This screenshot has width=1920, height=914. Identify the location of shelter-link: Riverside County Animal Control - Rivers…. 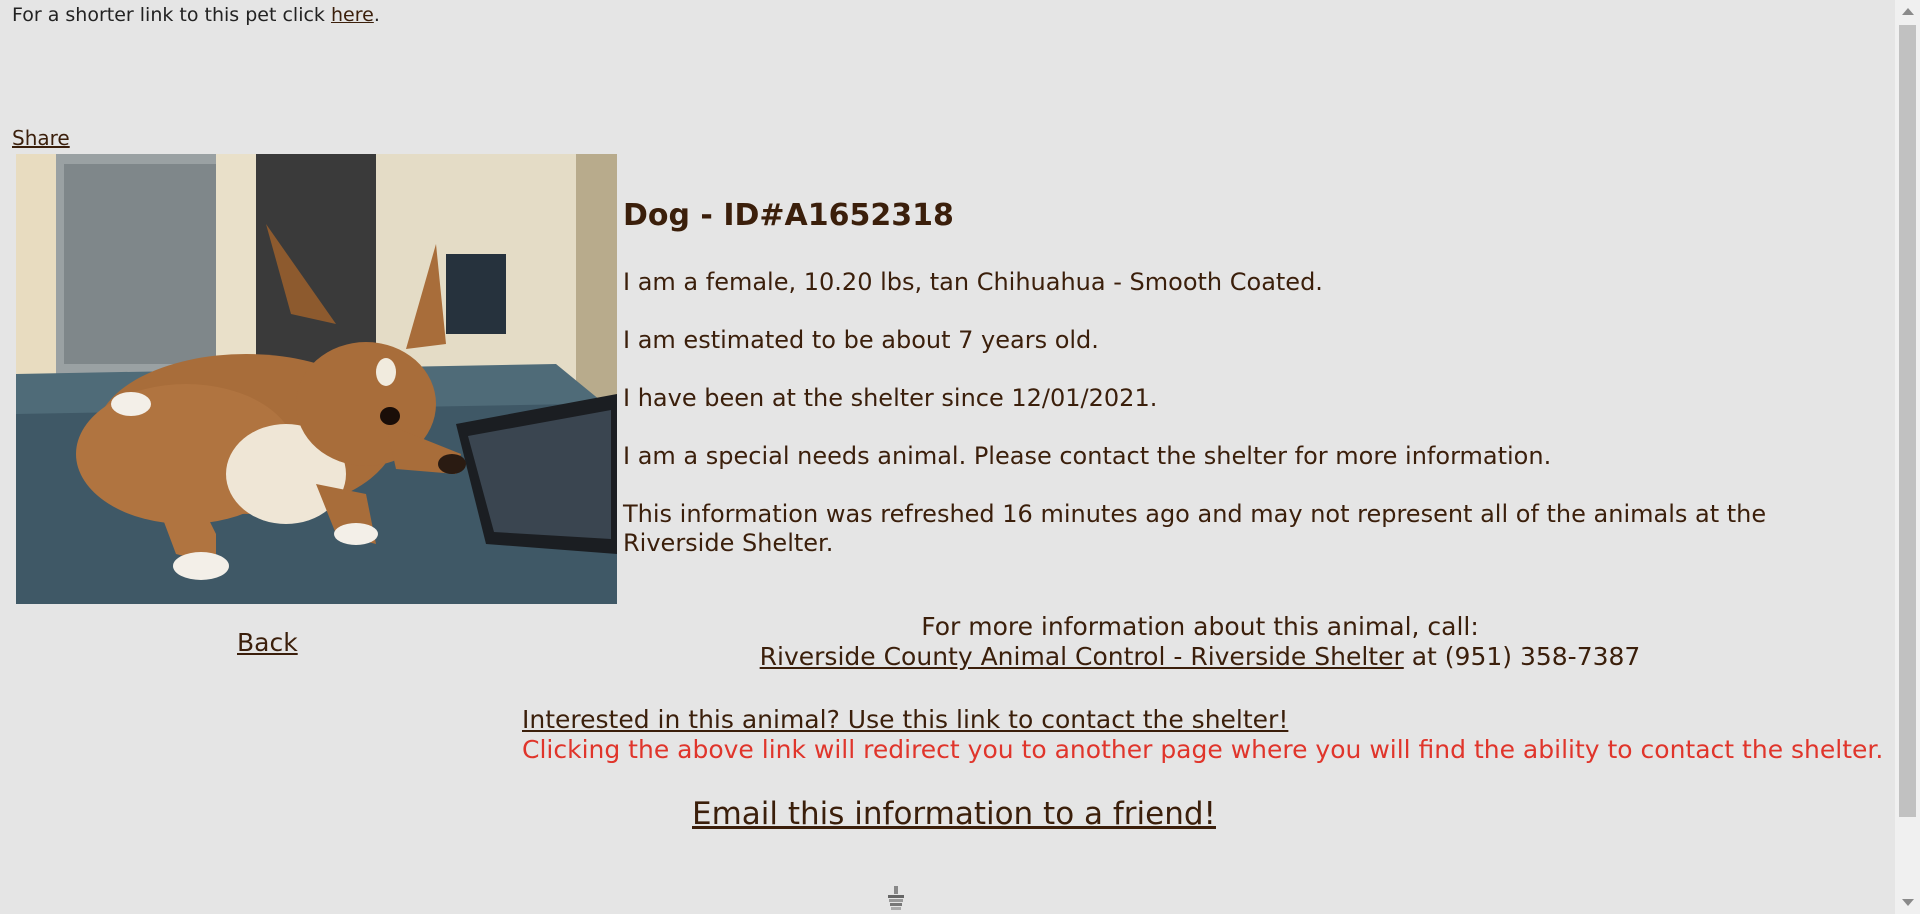
(1082, 656).